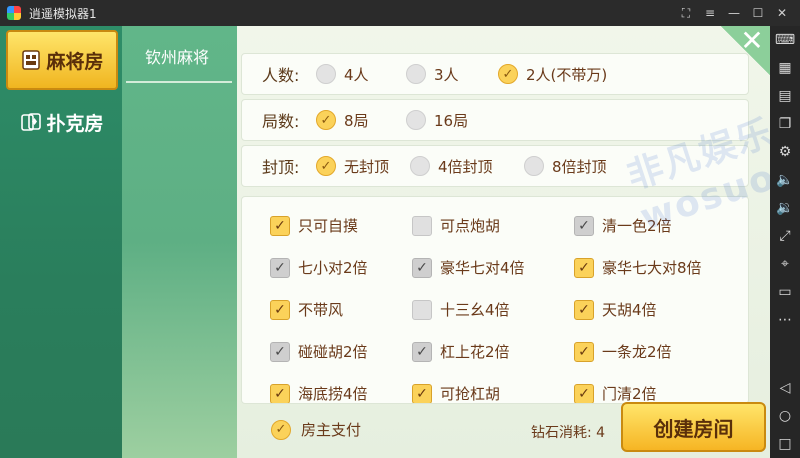 This screenshot has width=800, height=458. What do you see at coordinates (782, 13) in the screenshot?
I see `close-window-icon: ✕` at bounding box center [782, 13].